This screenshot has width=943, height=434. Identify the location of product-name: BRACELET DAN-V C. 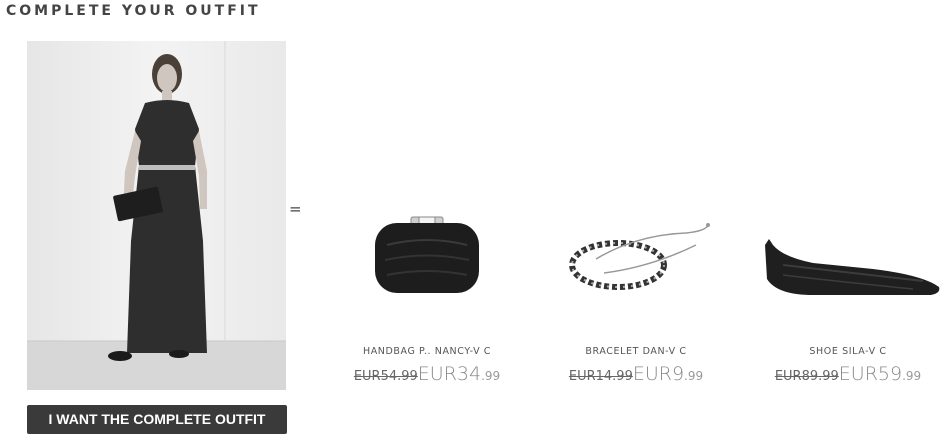
(636, 351).